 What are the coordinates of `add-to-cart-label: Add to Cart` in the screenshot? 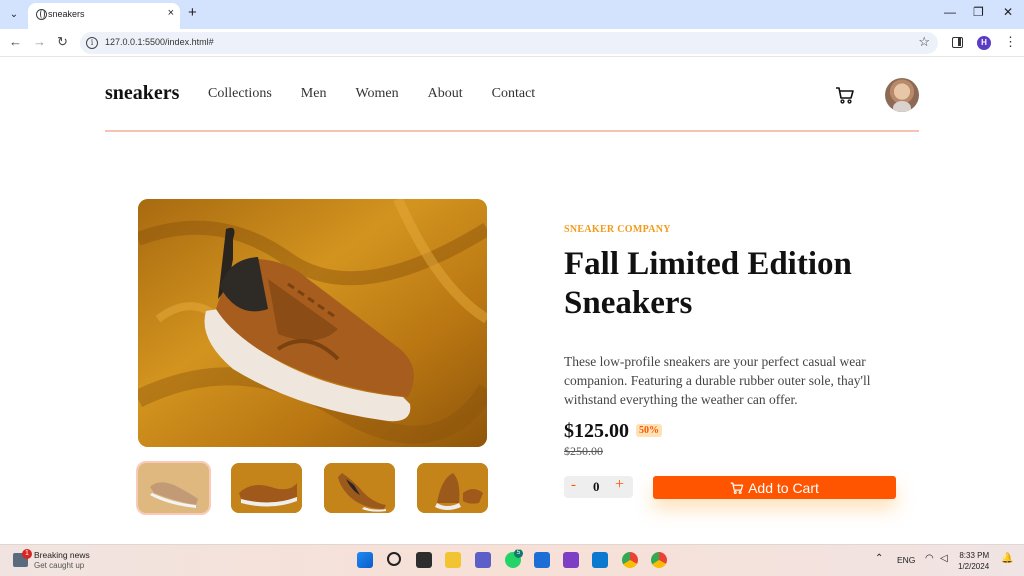 It's located at (783, 487).